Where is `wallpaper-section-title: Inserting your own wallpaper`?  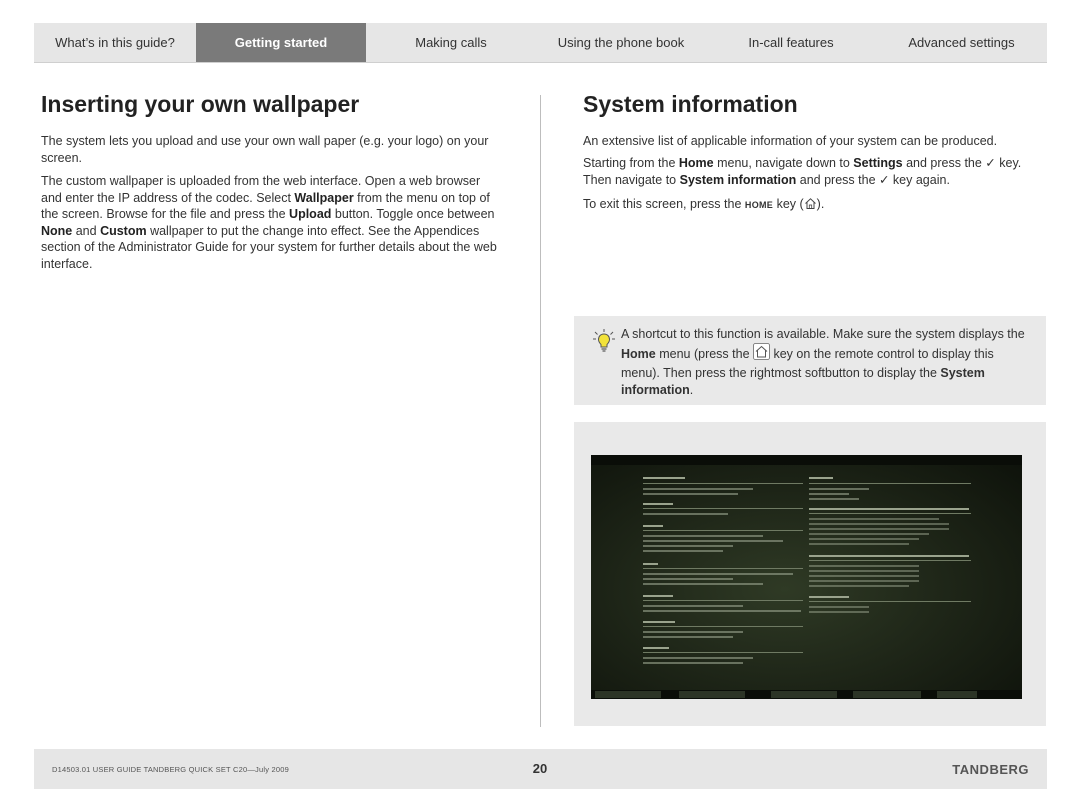
wallpaper-section-title: Inserting your own wallpaper is located at coordinates (200, 104).